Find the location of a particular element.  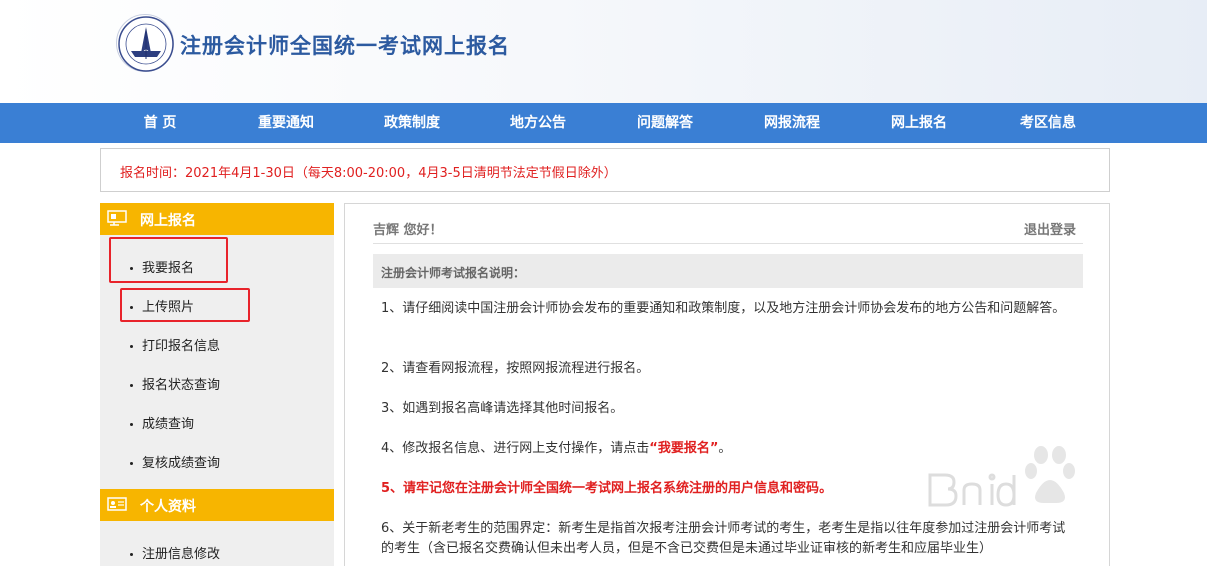

nav-local-announcements: 地方公告 is located at coordinates (538, 123).